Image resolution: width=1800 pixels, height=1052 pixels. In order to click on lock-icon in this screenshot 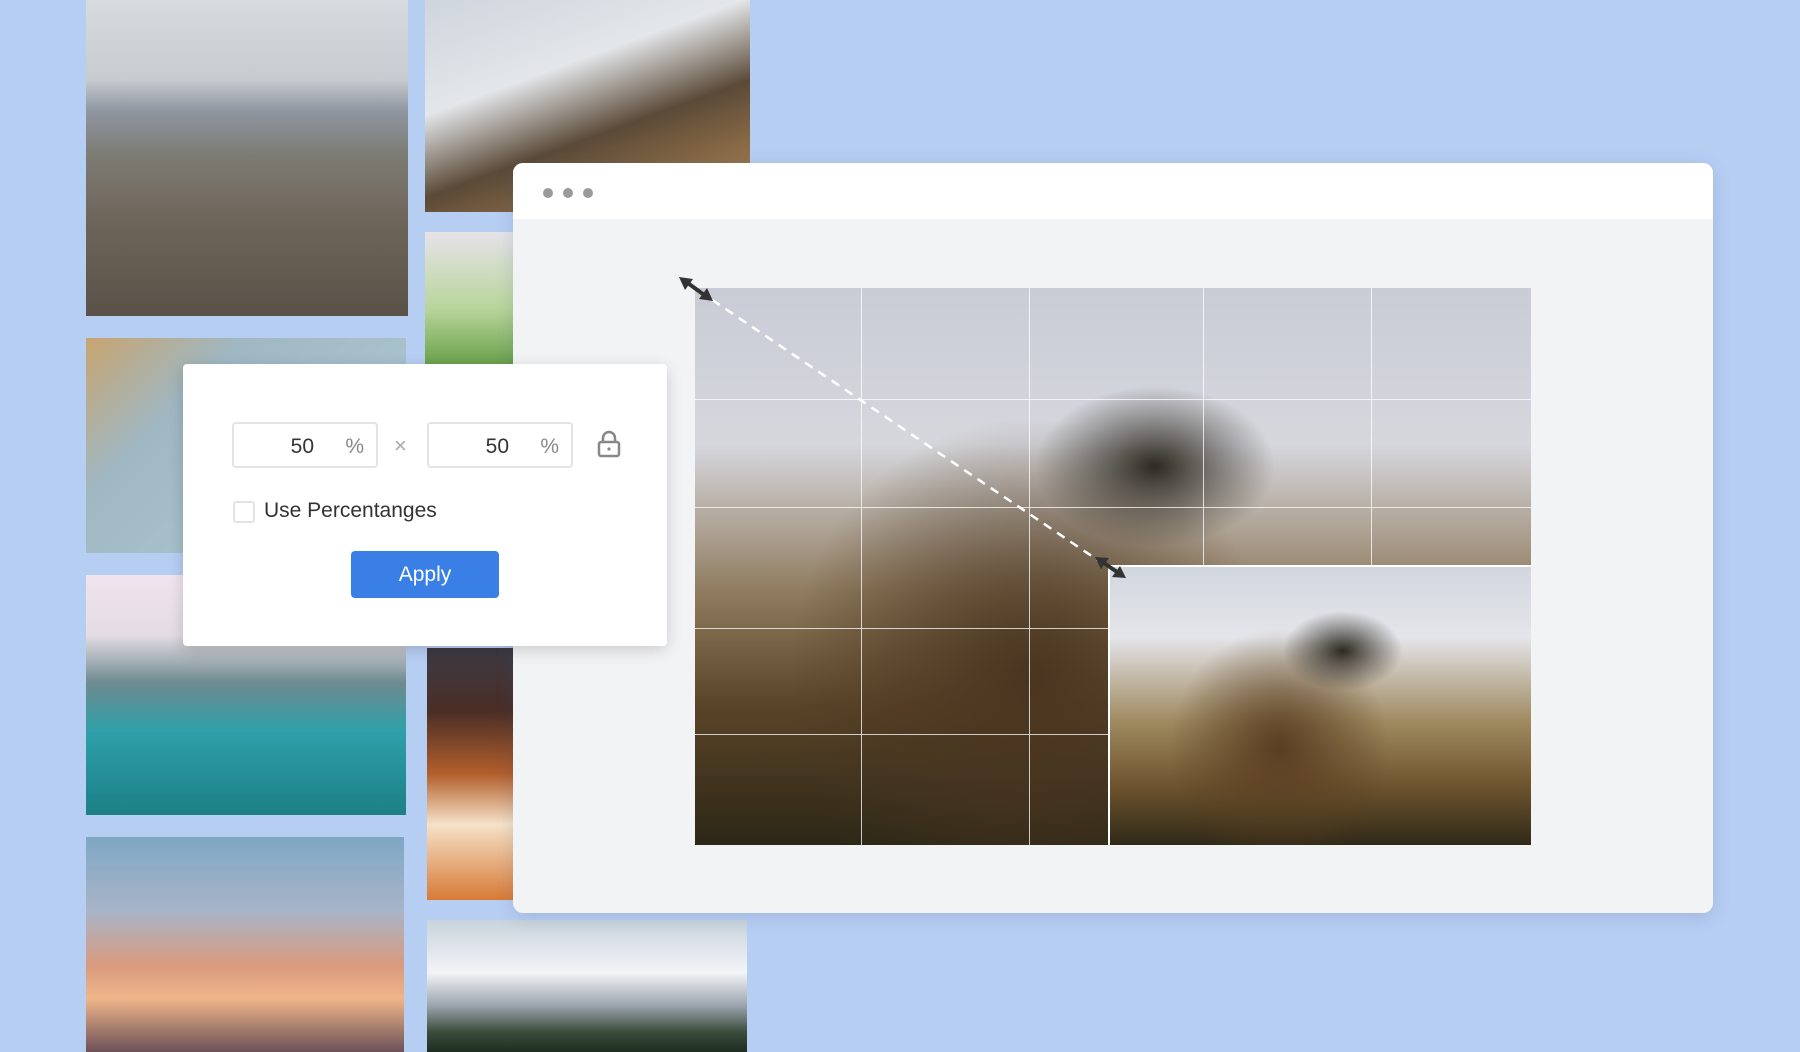, I will do `click(609, 444)`.